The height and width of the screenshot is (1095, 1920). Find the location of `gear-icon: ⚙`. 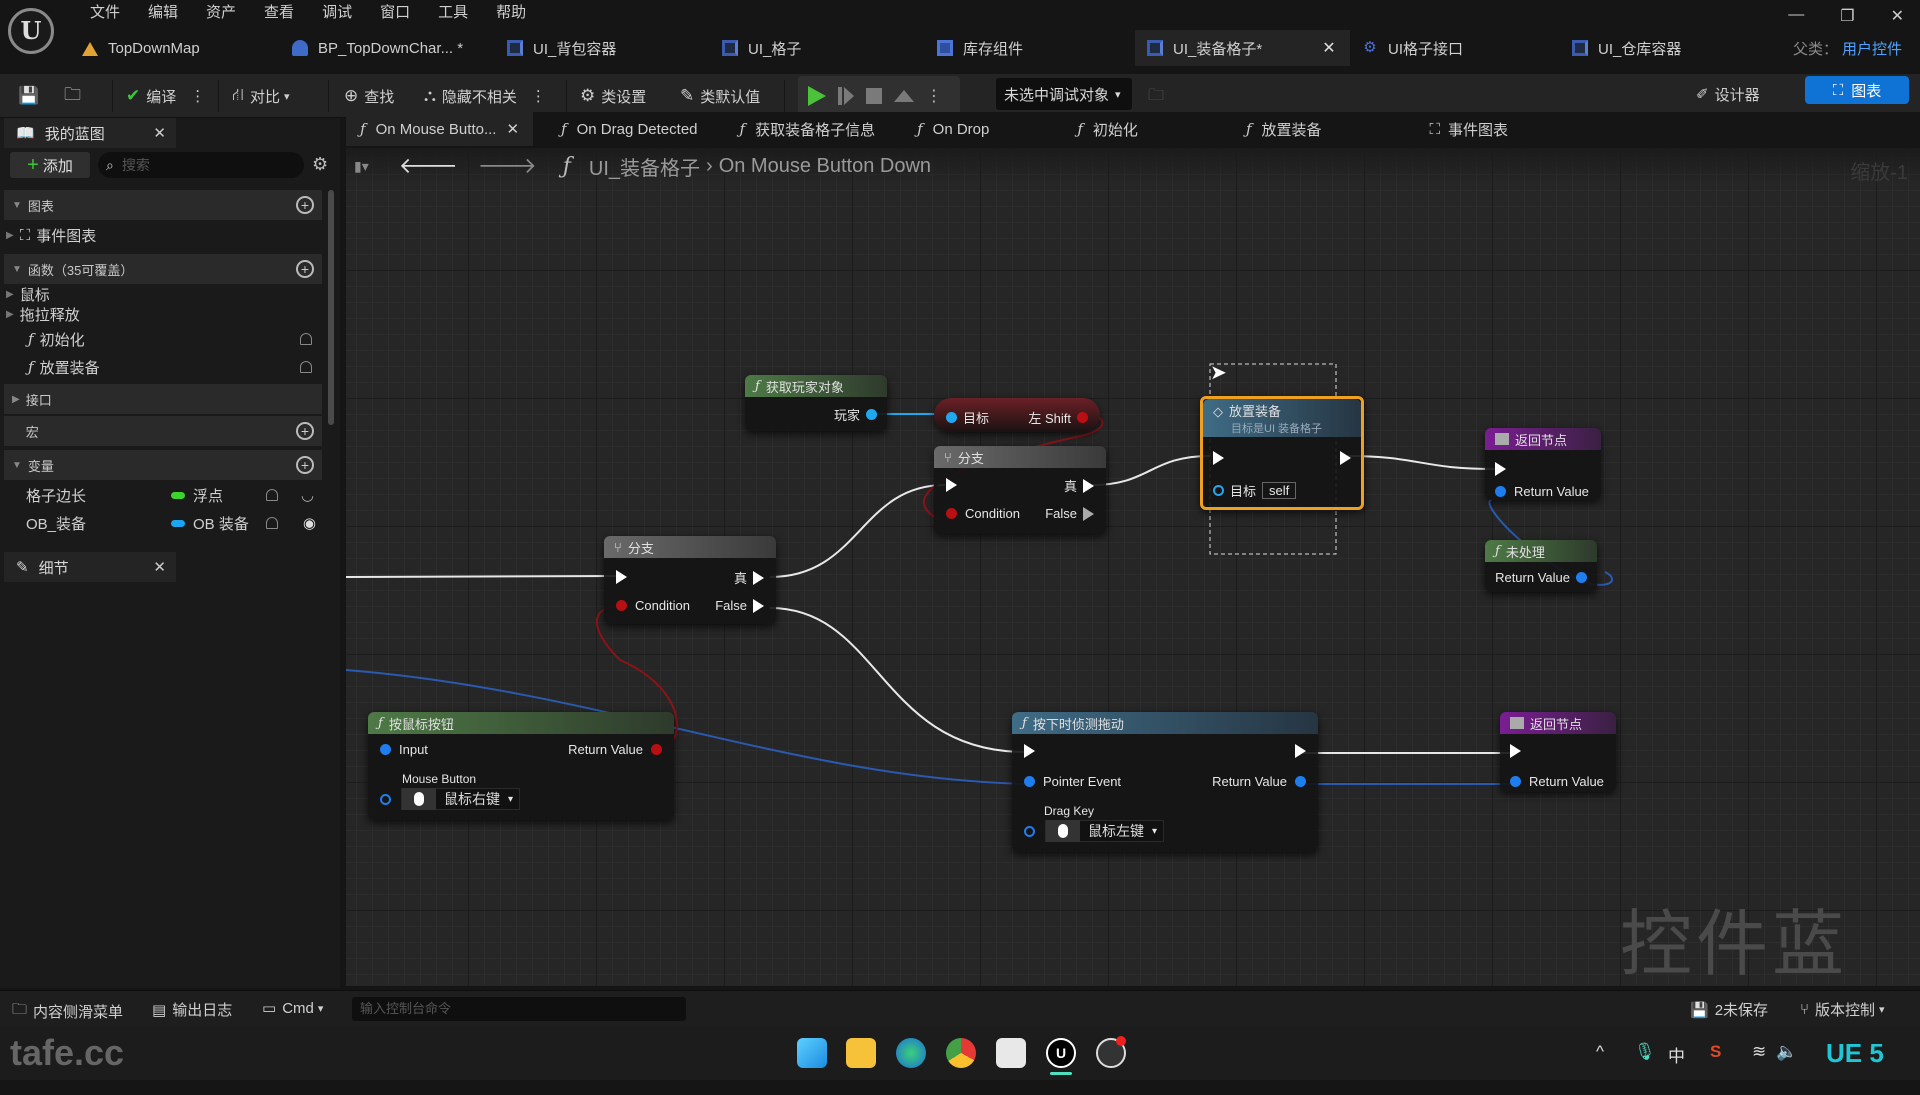

gear-icon: ⚙ is located at coordinates (320, 164).